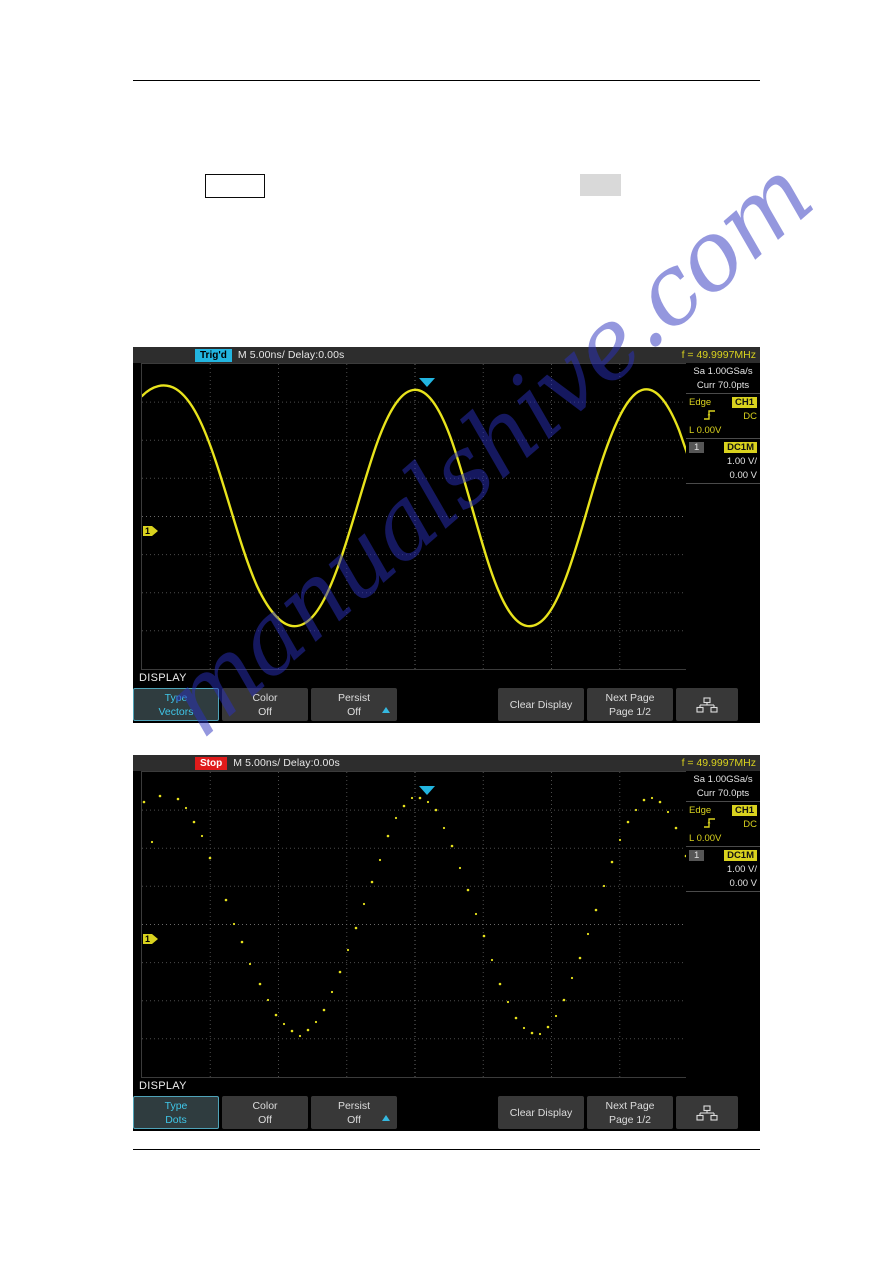  Describe the element at coordinates (415, 506) in the screenshot. I see `waveform-trace` at that location.